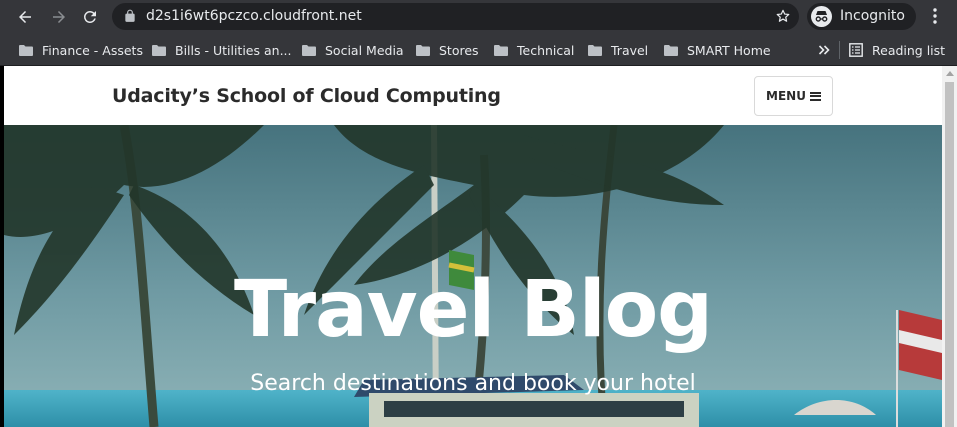 The width and height of the screenshot is (957, 427). What do you see at coordinates (821, 16) in the screenshot?
I see `incognito-icon` at bounding box center [821, 16].